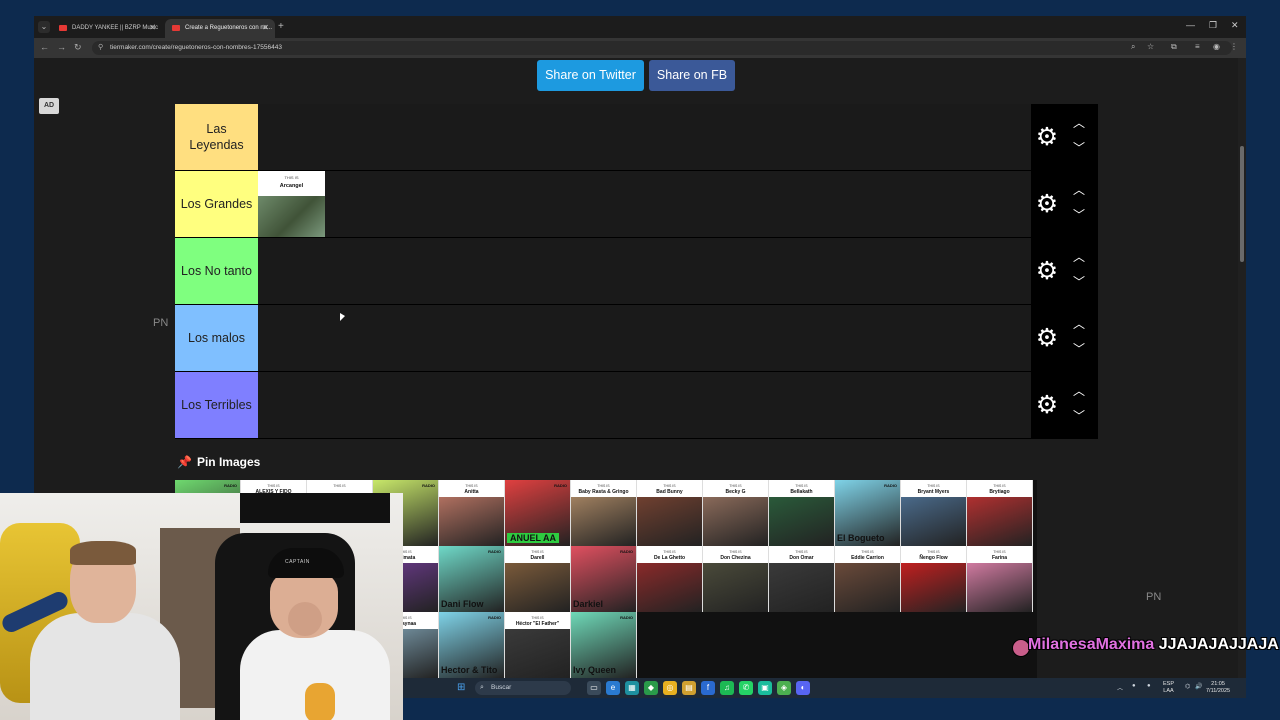 The image size is (1280, 720). I want to click on clock-date: 7/11/2025, so click(1218, 691).